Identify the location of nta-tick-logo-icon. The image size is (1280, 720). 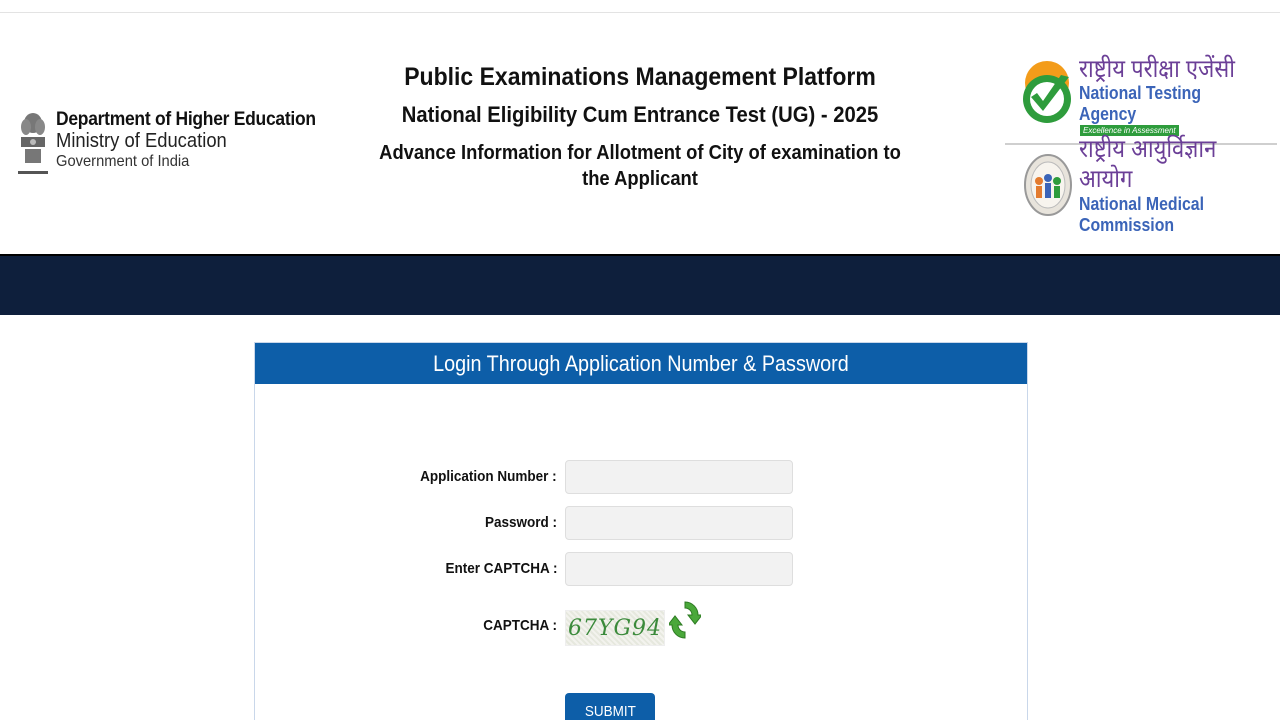
(1047, 96).